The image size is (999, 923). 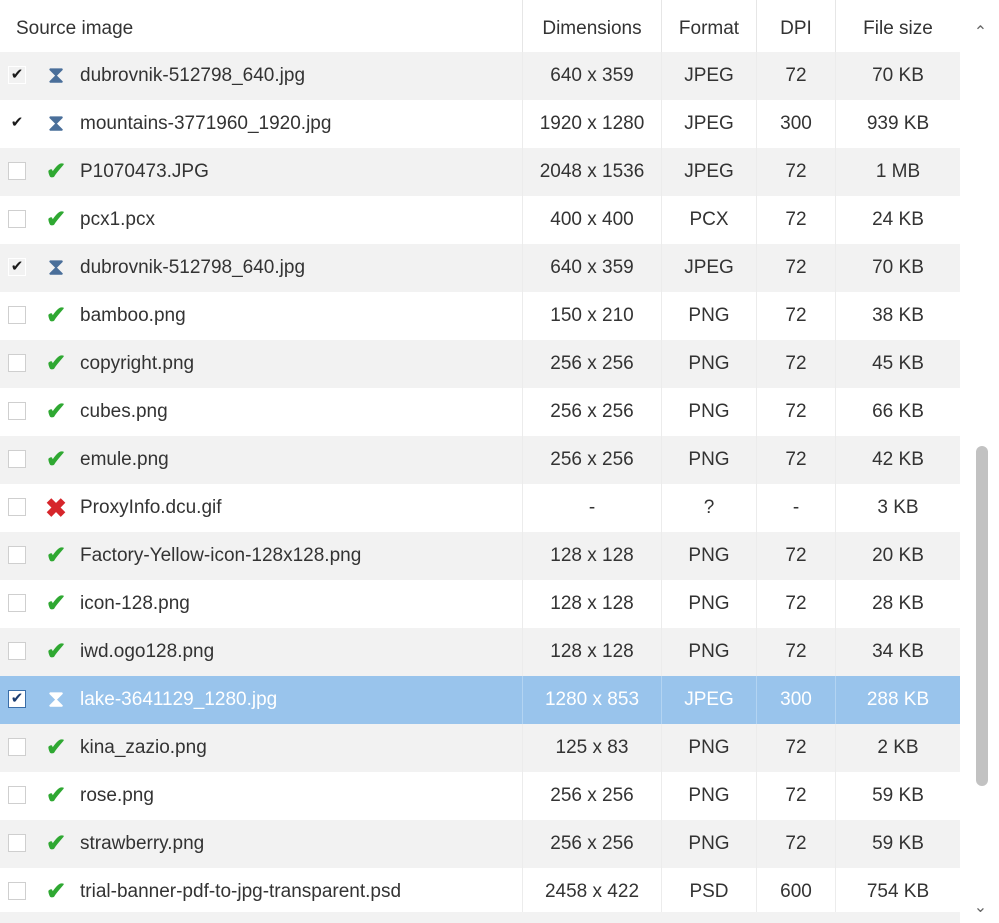 I want to click on file-name: ProxyInfo.dcu.gif, so click(x=151, y=507).